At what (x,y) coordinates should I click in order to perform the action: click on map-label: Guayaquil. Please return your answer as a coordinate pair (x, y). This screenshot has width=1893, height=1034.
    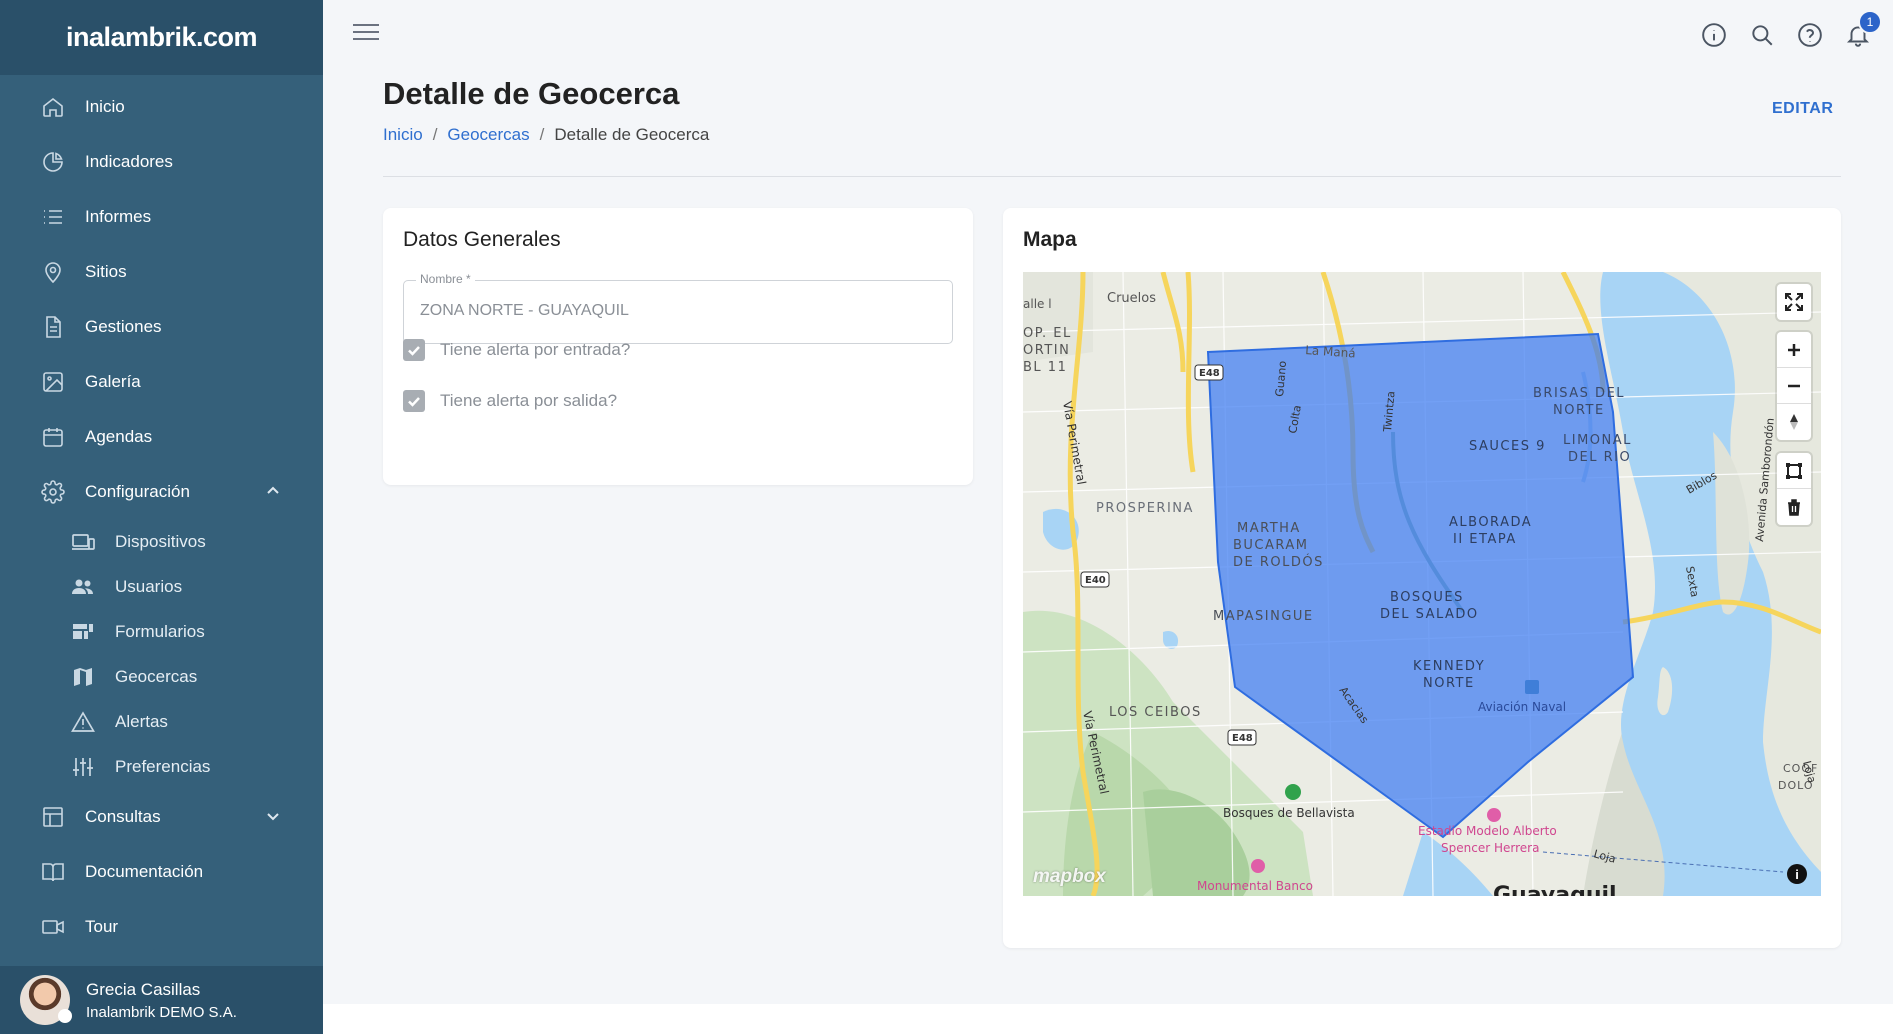
    Looking at the image, I should click on (1555, 889).